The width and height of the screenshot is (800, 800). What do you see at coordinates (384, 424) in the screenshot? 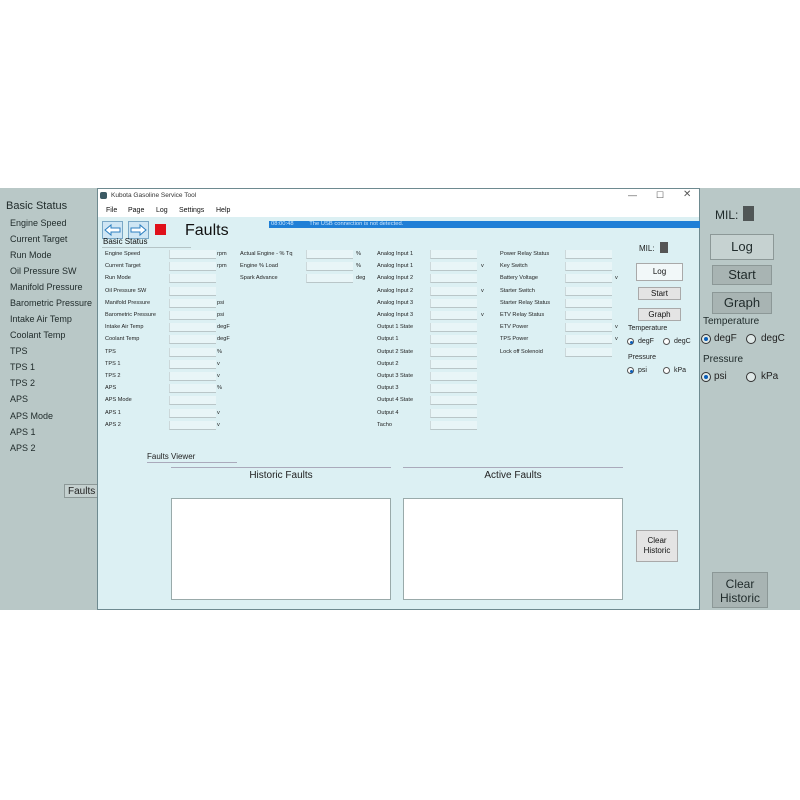
I see `param-label: Tacho` at bounding box center [384, 424].